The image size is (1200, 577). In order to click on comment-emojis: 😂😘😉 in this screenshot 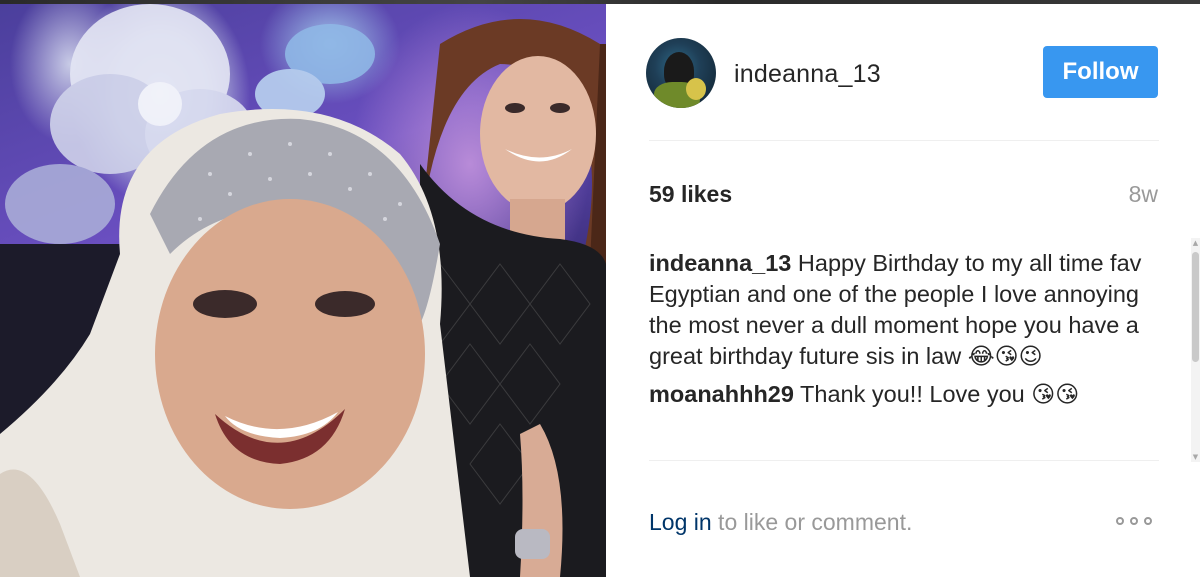, I will do `click(1005, 357)`.